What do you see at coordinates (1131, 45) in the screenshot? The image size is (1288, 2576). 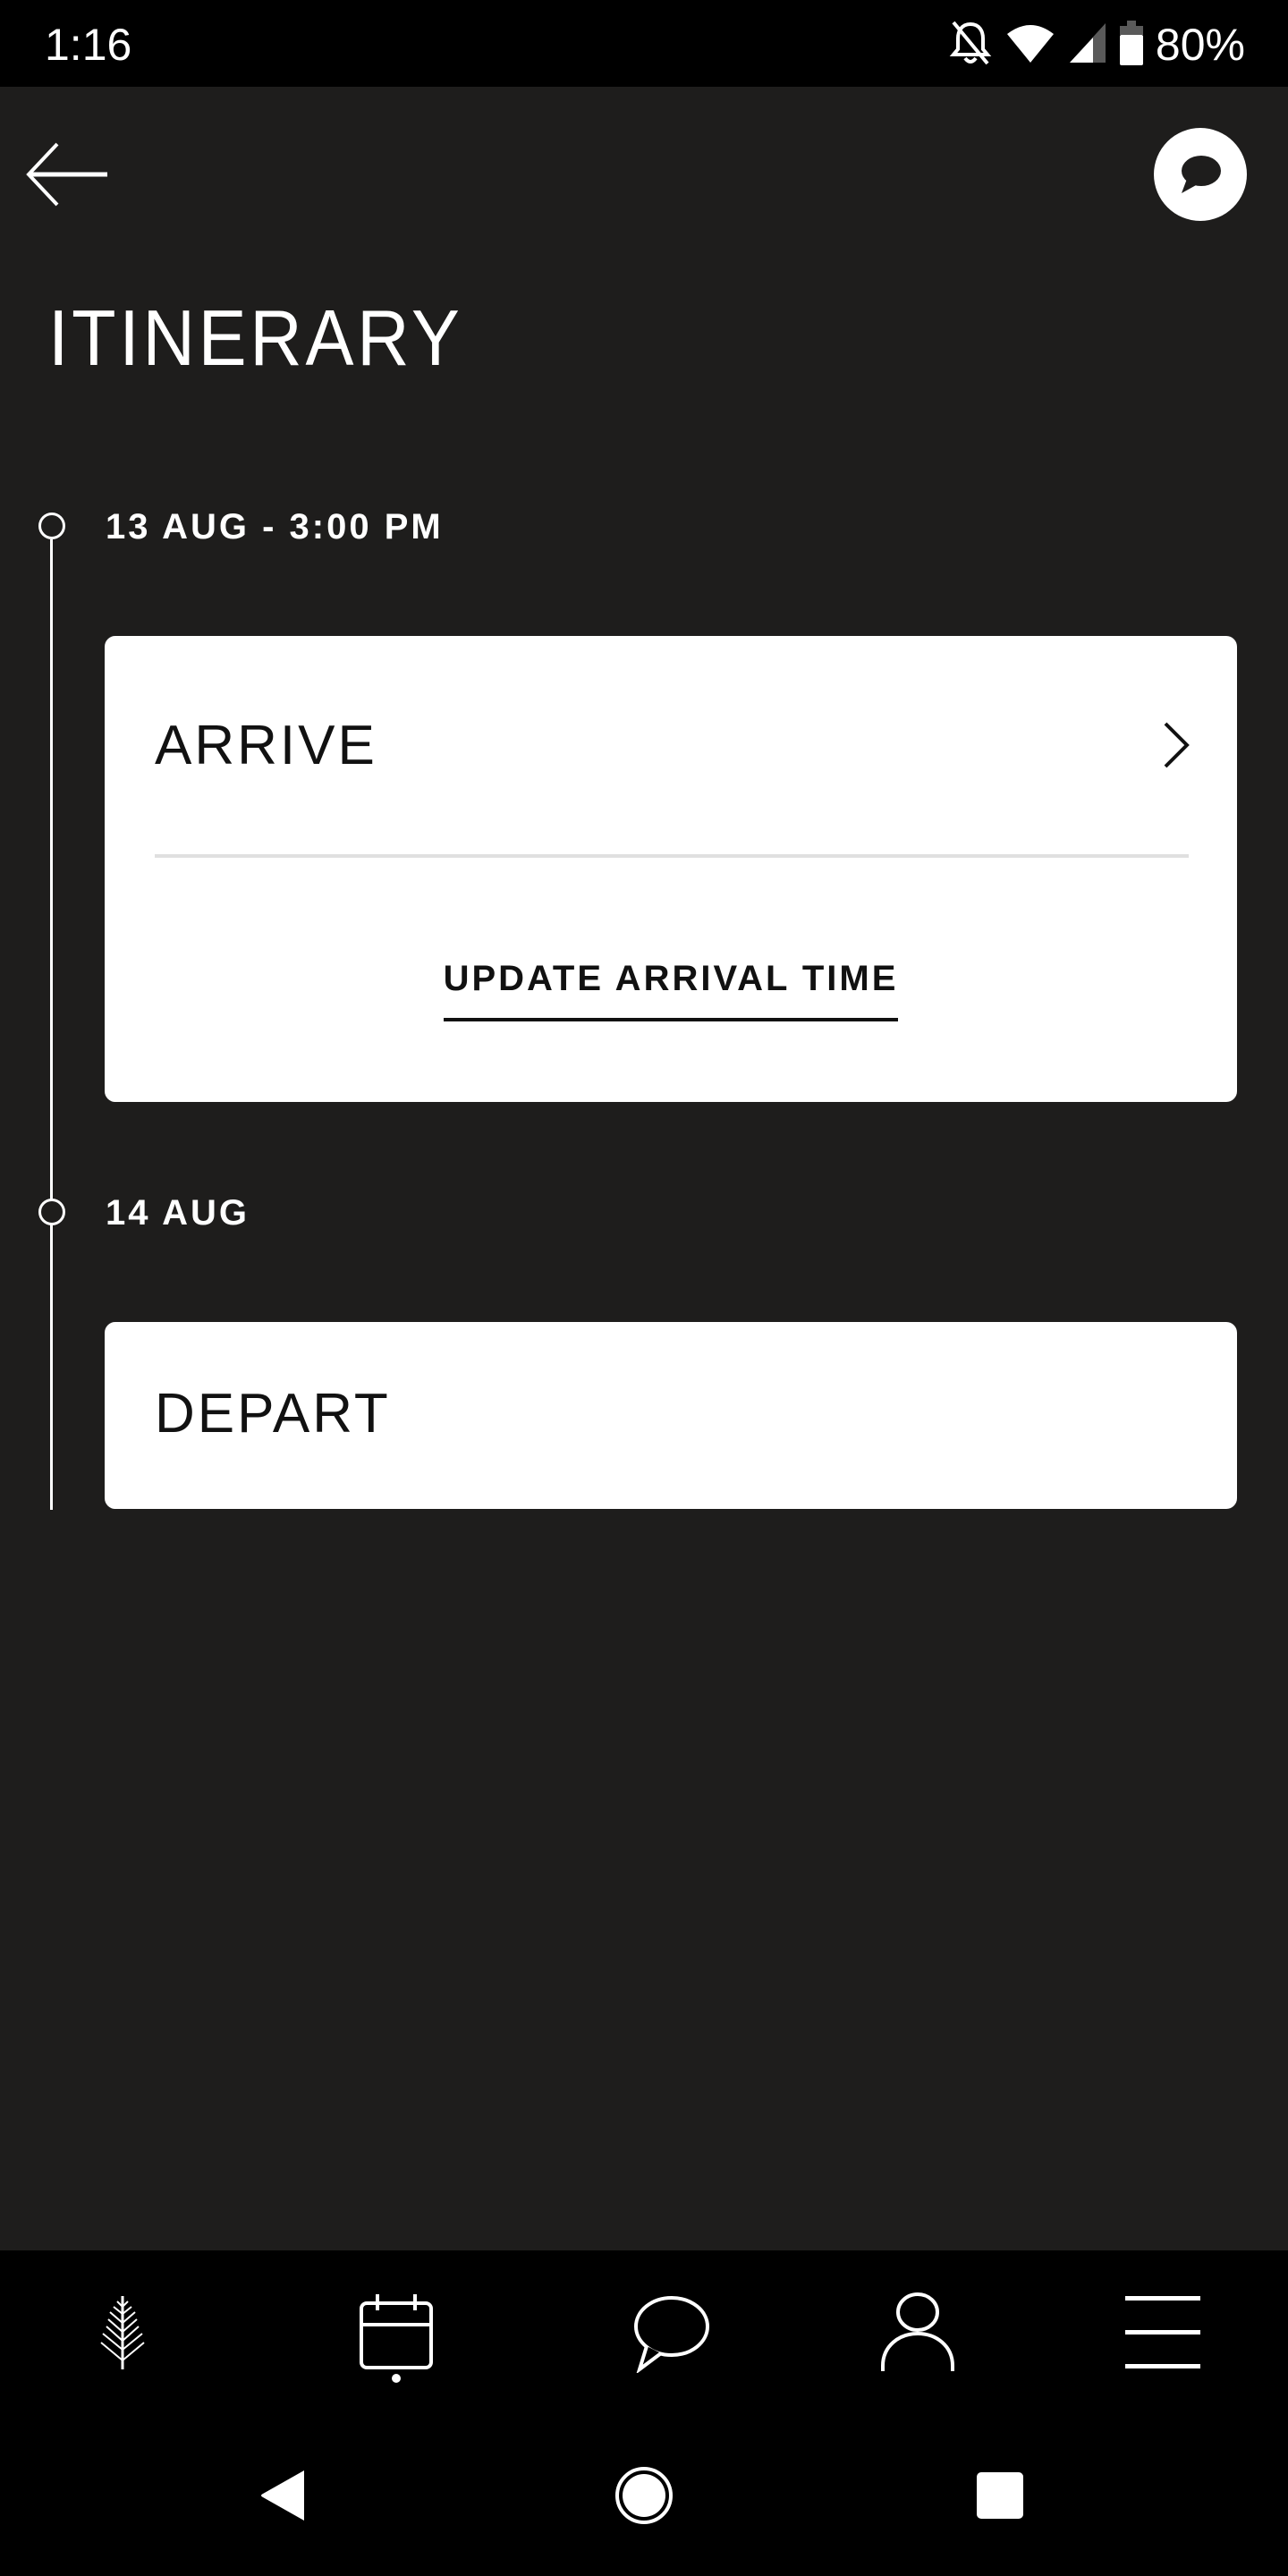 I see `battery-icon` at bounding box center [1131, 45].